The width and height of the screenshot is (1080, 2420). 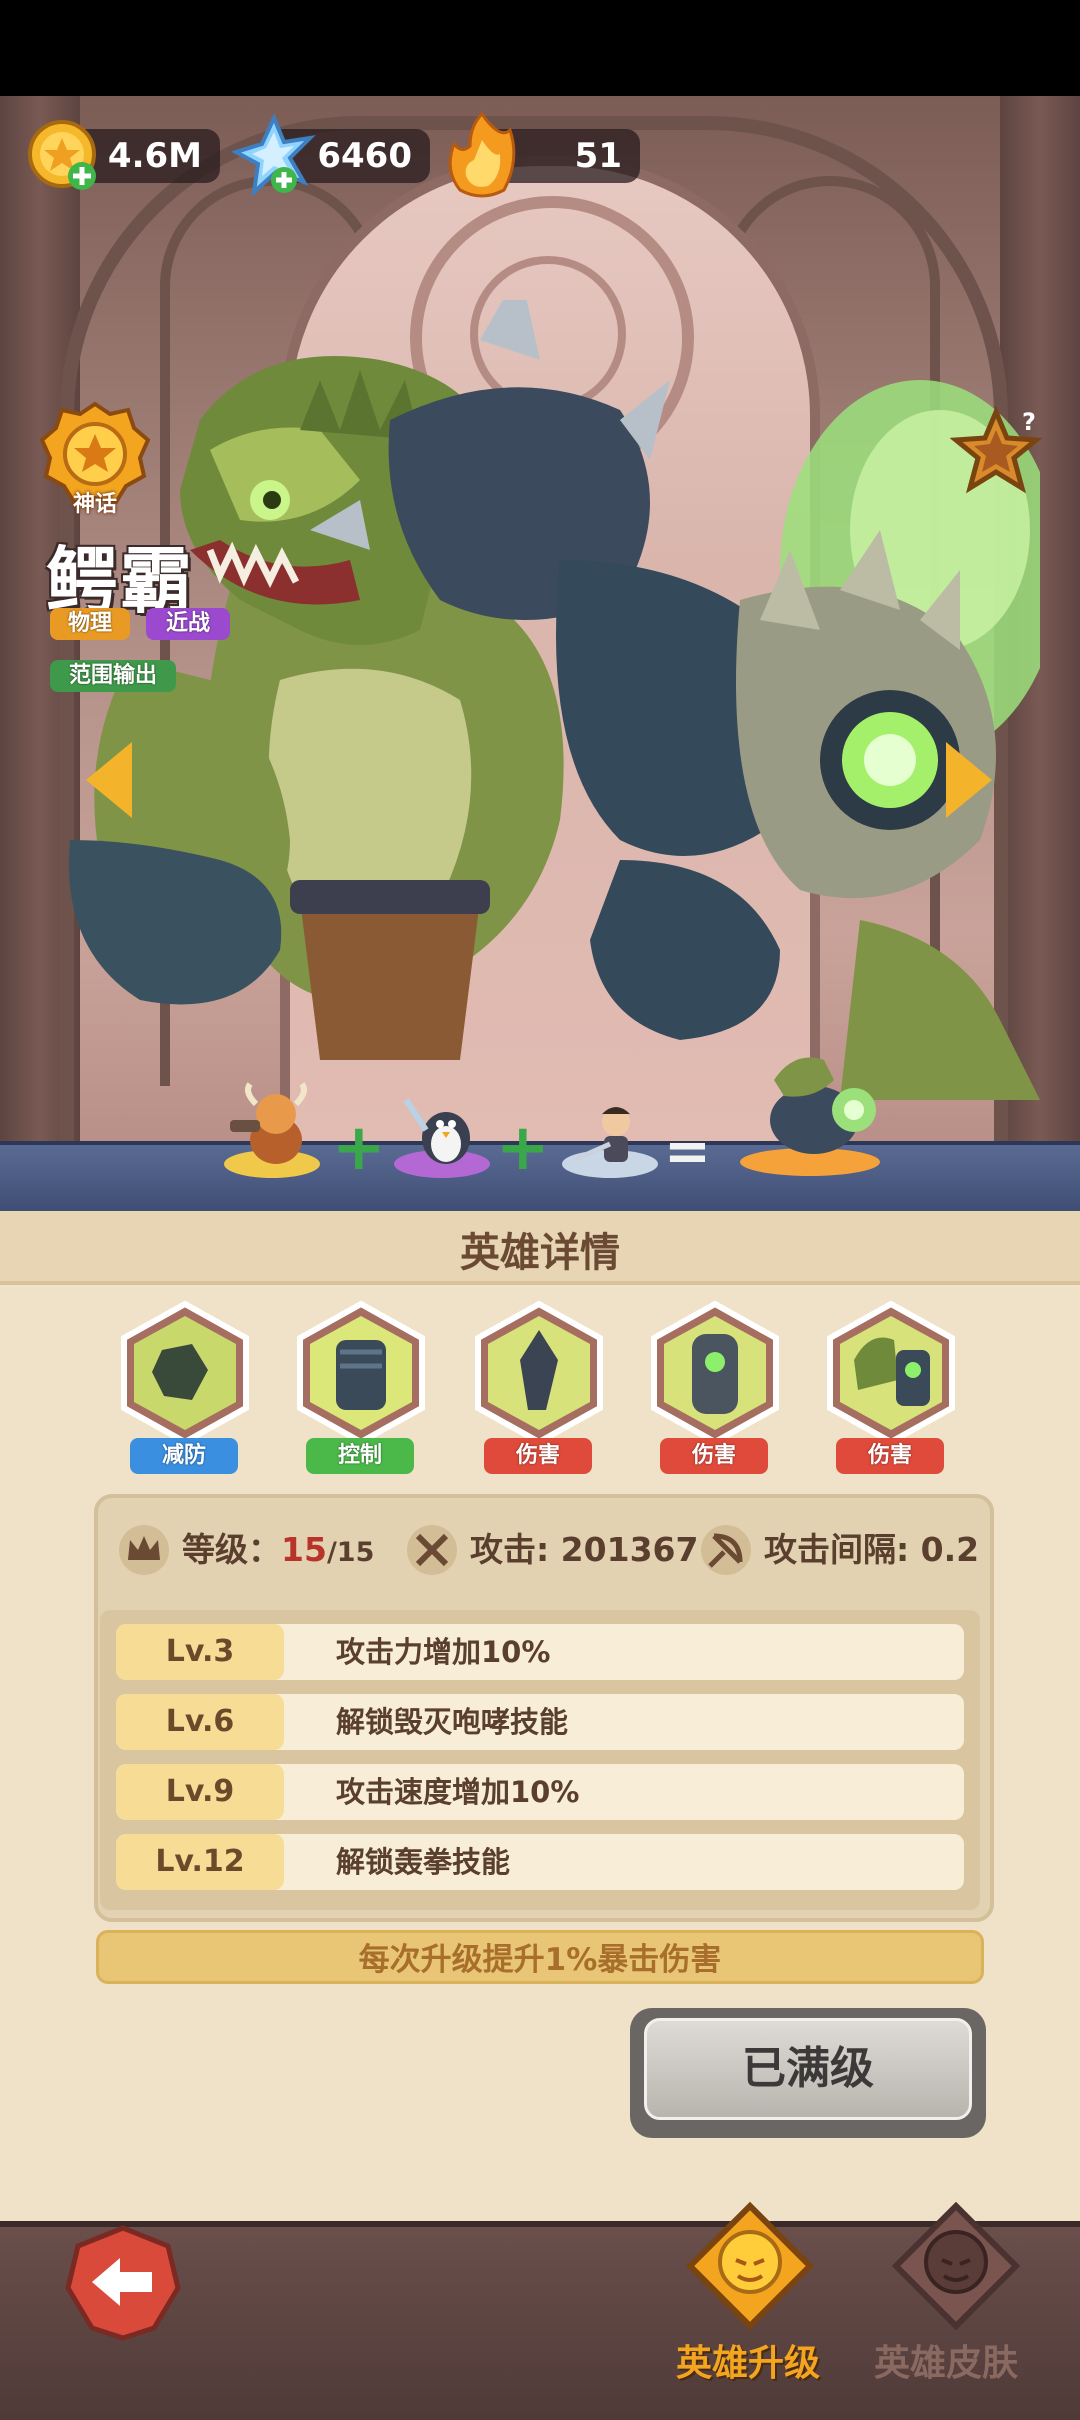 I want to click on golem-icon, so click(x=715, y=1373).